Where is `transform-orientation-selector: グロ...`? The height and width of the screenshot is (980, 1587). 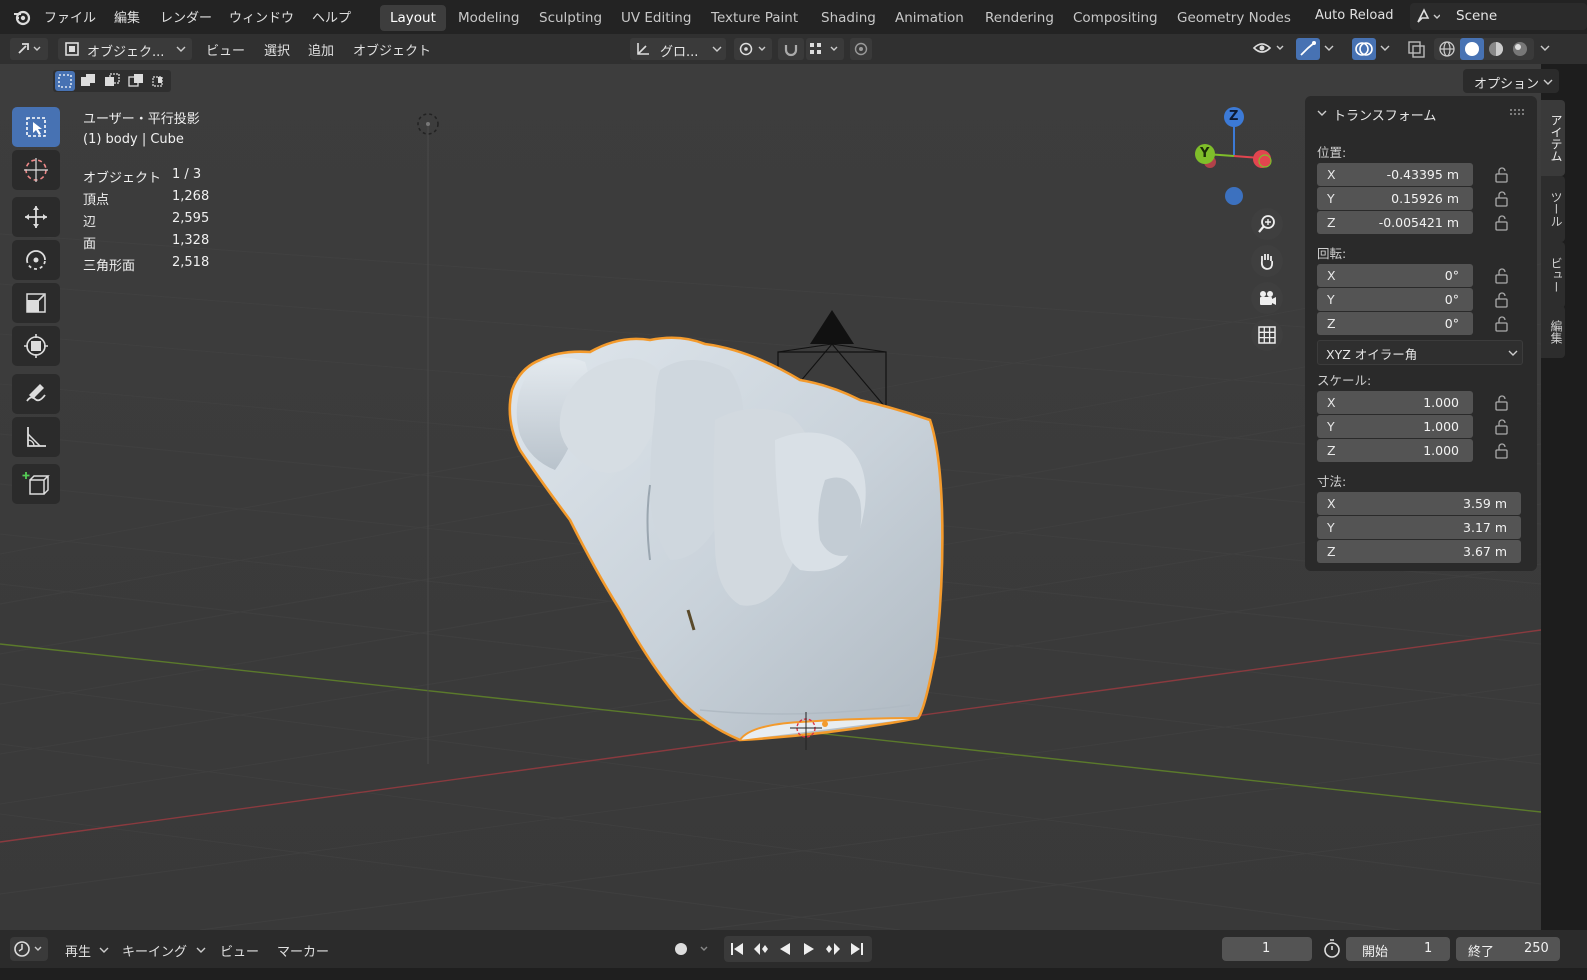
transform-orientation-selector: グロ... is located at coordinates (678, 49).